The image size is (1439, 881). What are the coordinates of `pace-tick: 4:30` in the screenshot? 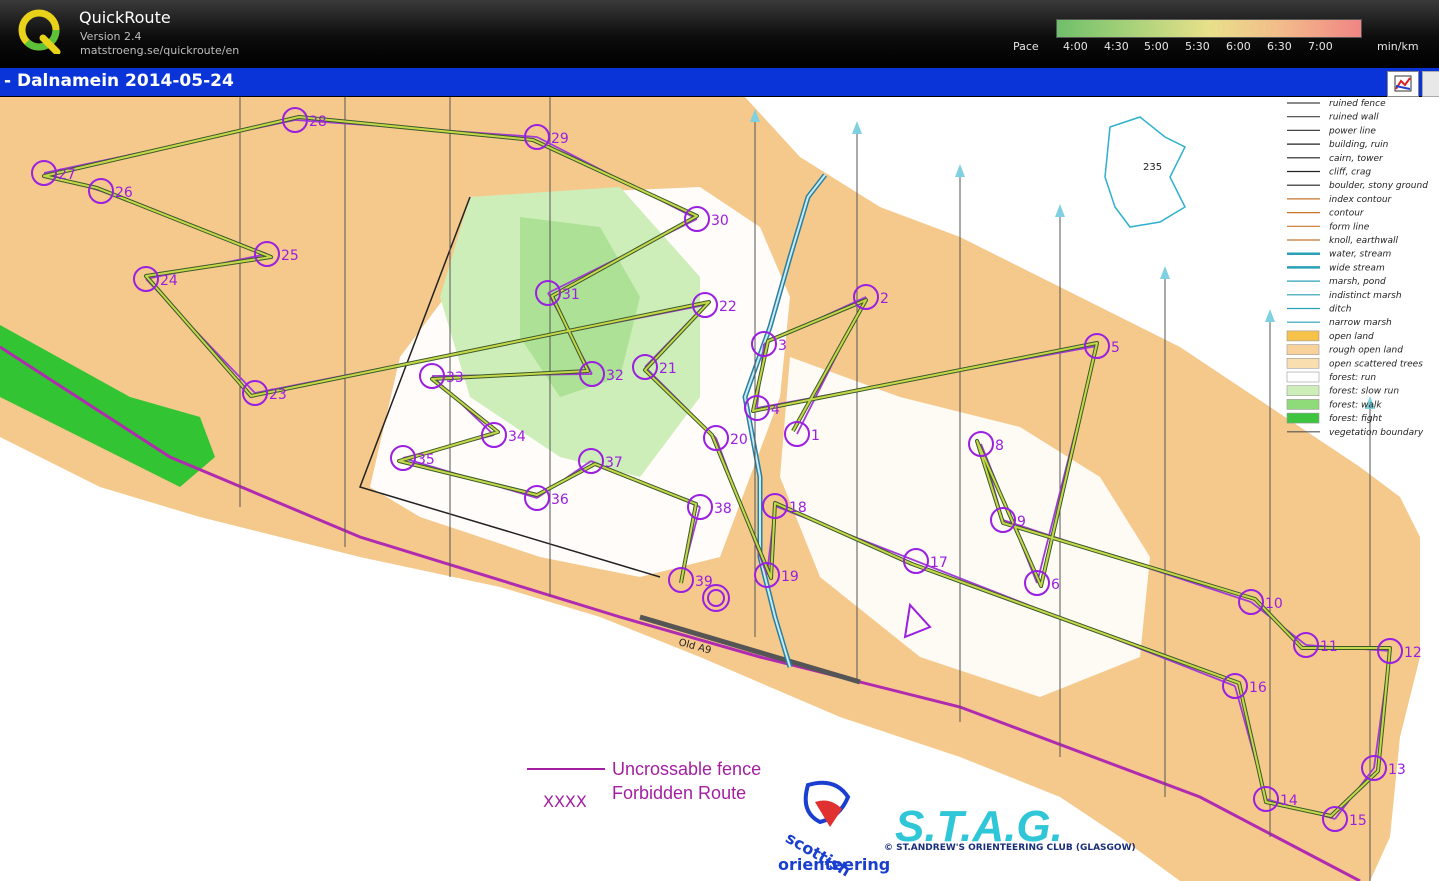 It's located at (1116, 46).